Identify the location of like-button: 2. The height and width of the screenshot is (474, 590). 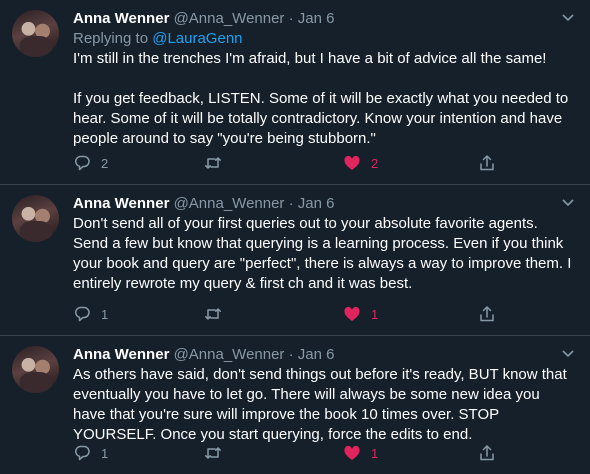
(360, 163).